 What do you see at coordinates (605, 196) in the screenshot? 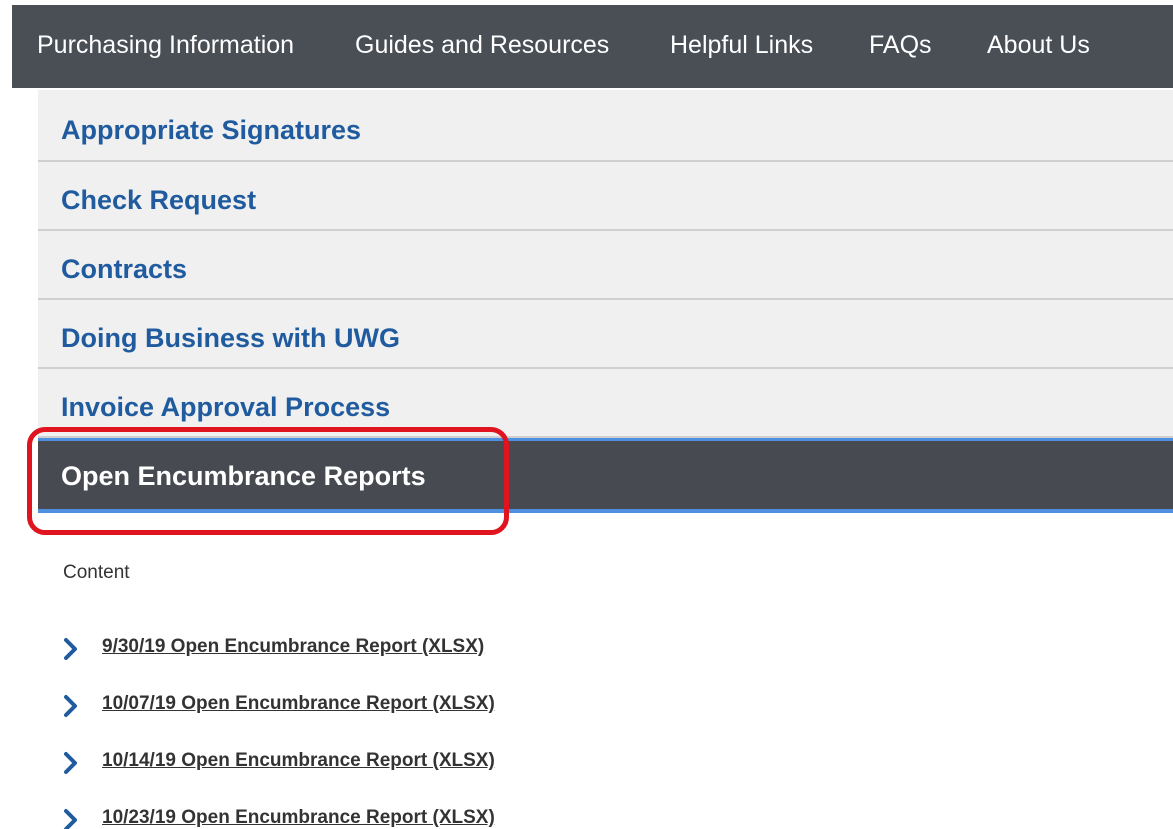
I see `accordion-item-check-request: Check Request` at bounding box center [605, 196].